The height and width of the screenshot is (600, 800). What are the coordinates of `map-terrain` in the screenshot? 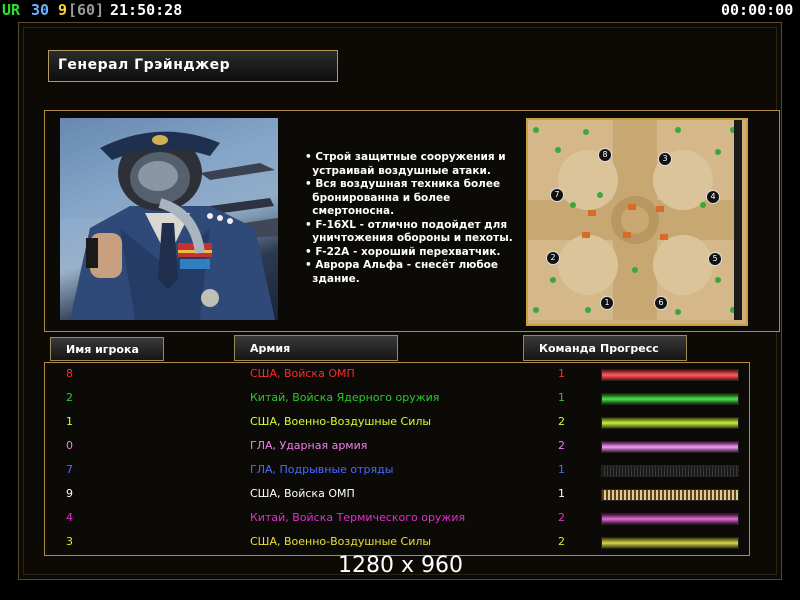 It's located at (635, 220).